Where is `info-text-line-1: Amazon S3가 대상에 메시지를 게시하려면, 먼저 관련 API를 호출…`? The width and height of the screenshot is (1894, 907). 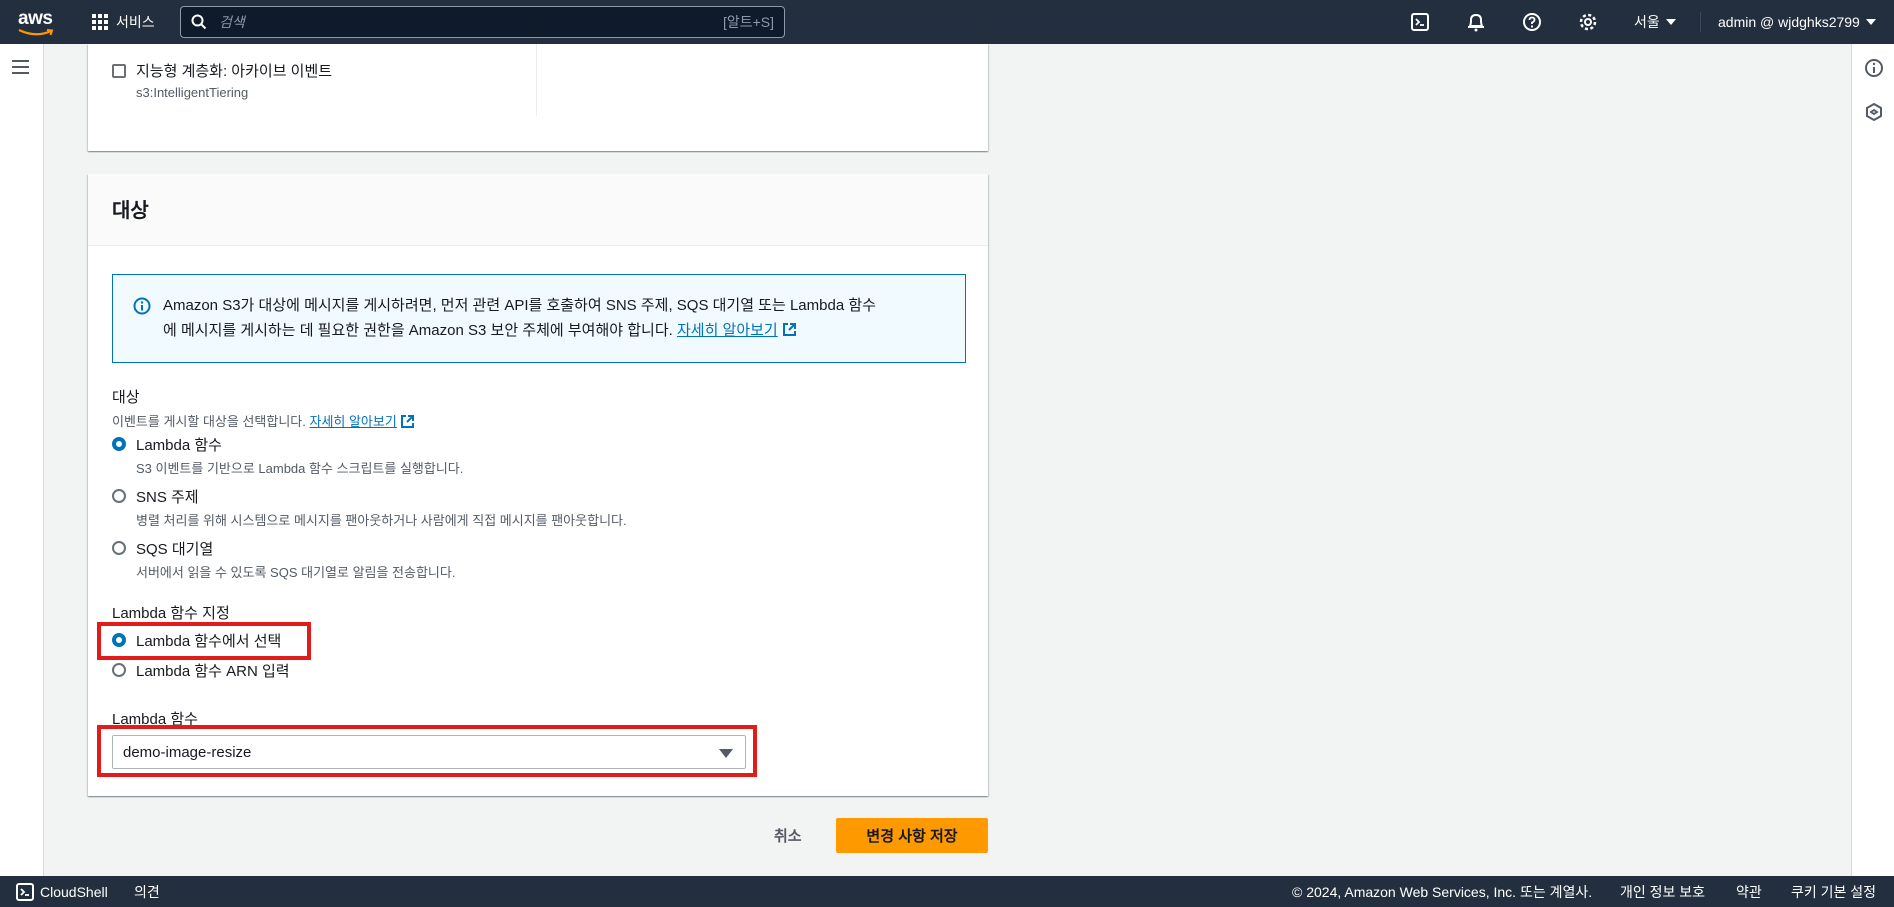 info-text-line-1: Amazon S3가 대상에 메시지를 게시하려면, 먼저 관련 API를 호출… is located at coordinates (519, 305).